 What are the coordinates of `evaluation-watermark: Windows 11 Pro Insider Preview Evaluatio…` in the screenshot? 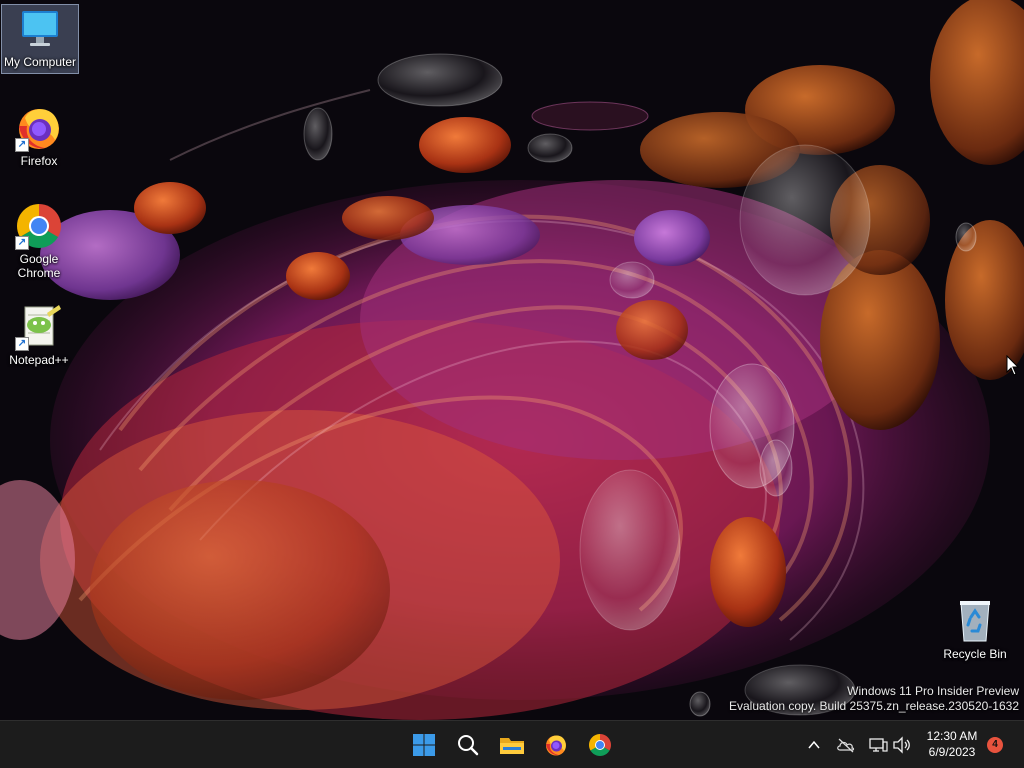 It's located at (874, 699).